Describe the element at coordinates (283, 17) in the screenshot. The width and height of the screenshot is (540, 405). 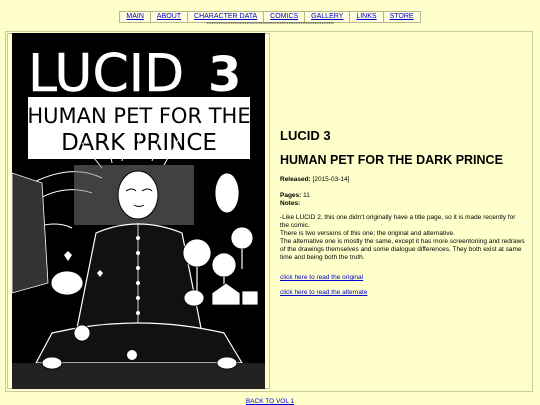
I see `nav-comics-link: COMICS` at that location.